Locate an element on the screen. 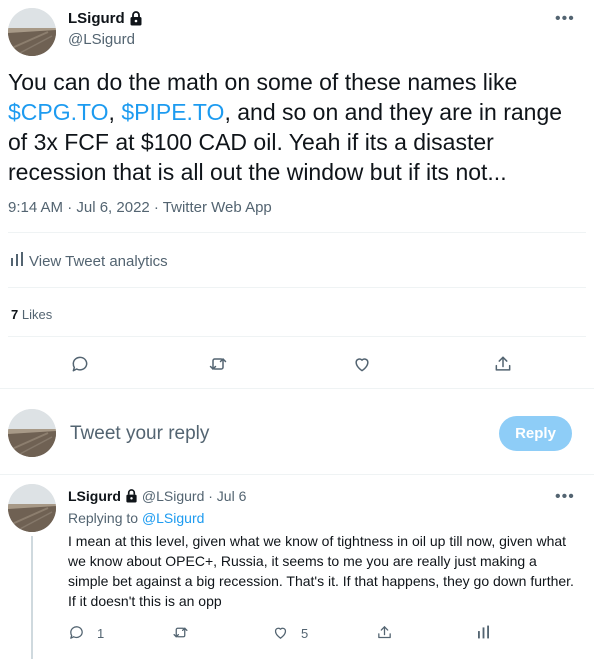 The image size is (594, 659). likes-count: 7 Likes is located at coordinates (31, 314).